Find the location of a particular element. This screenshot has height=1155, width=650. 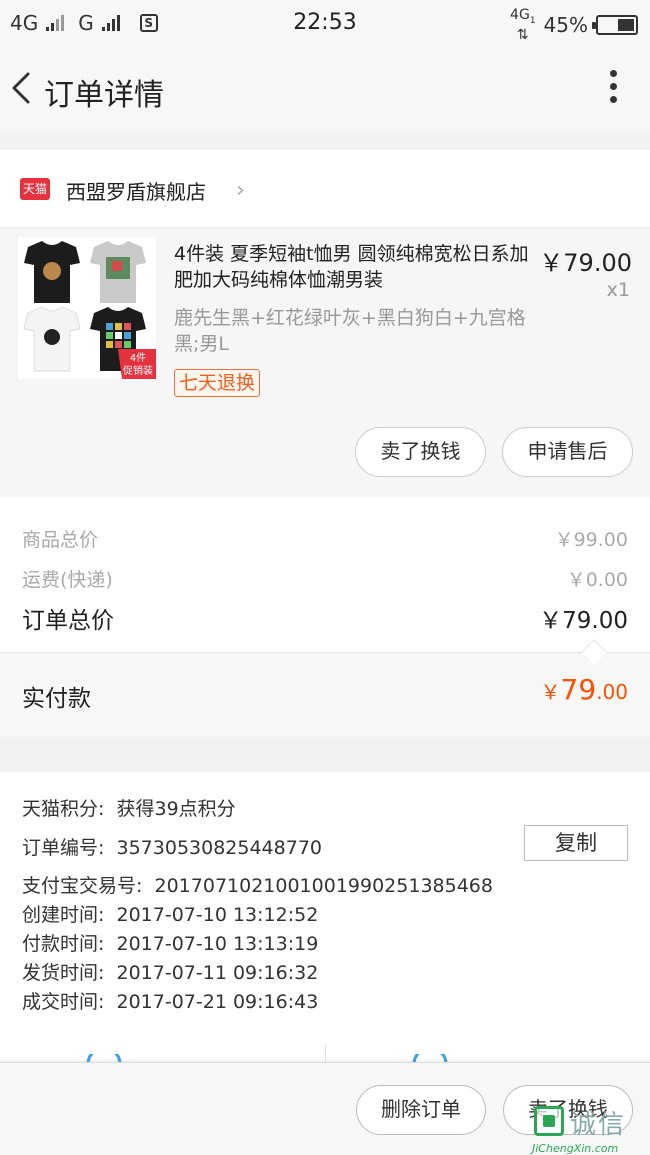

paid-label: 实付款 is located at coordinates (56, 699).